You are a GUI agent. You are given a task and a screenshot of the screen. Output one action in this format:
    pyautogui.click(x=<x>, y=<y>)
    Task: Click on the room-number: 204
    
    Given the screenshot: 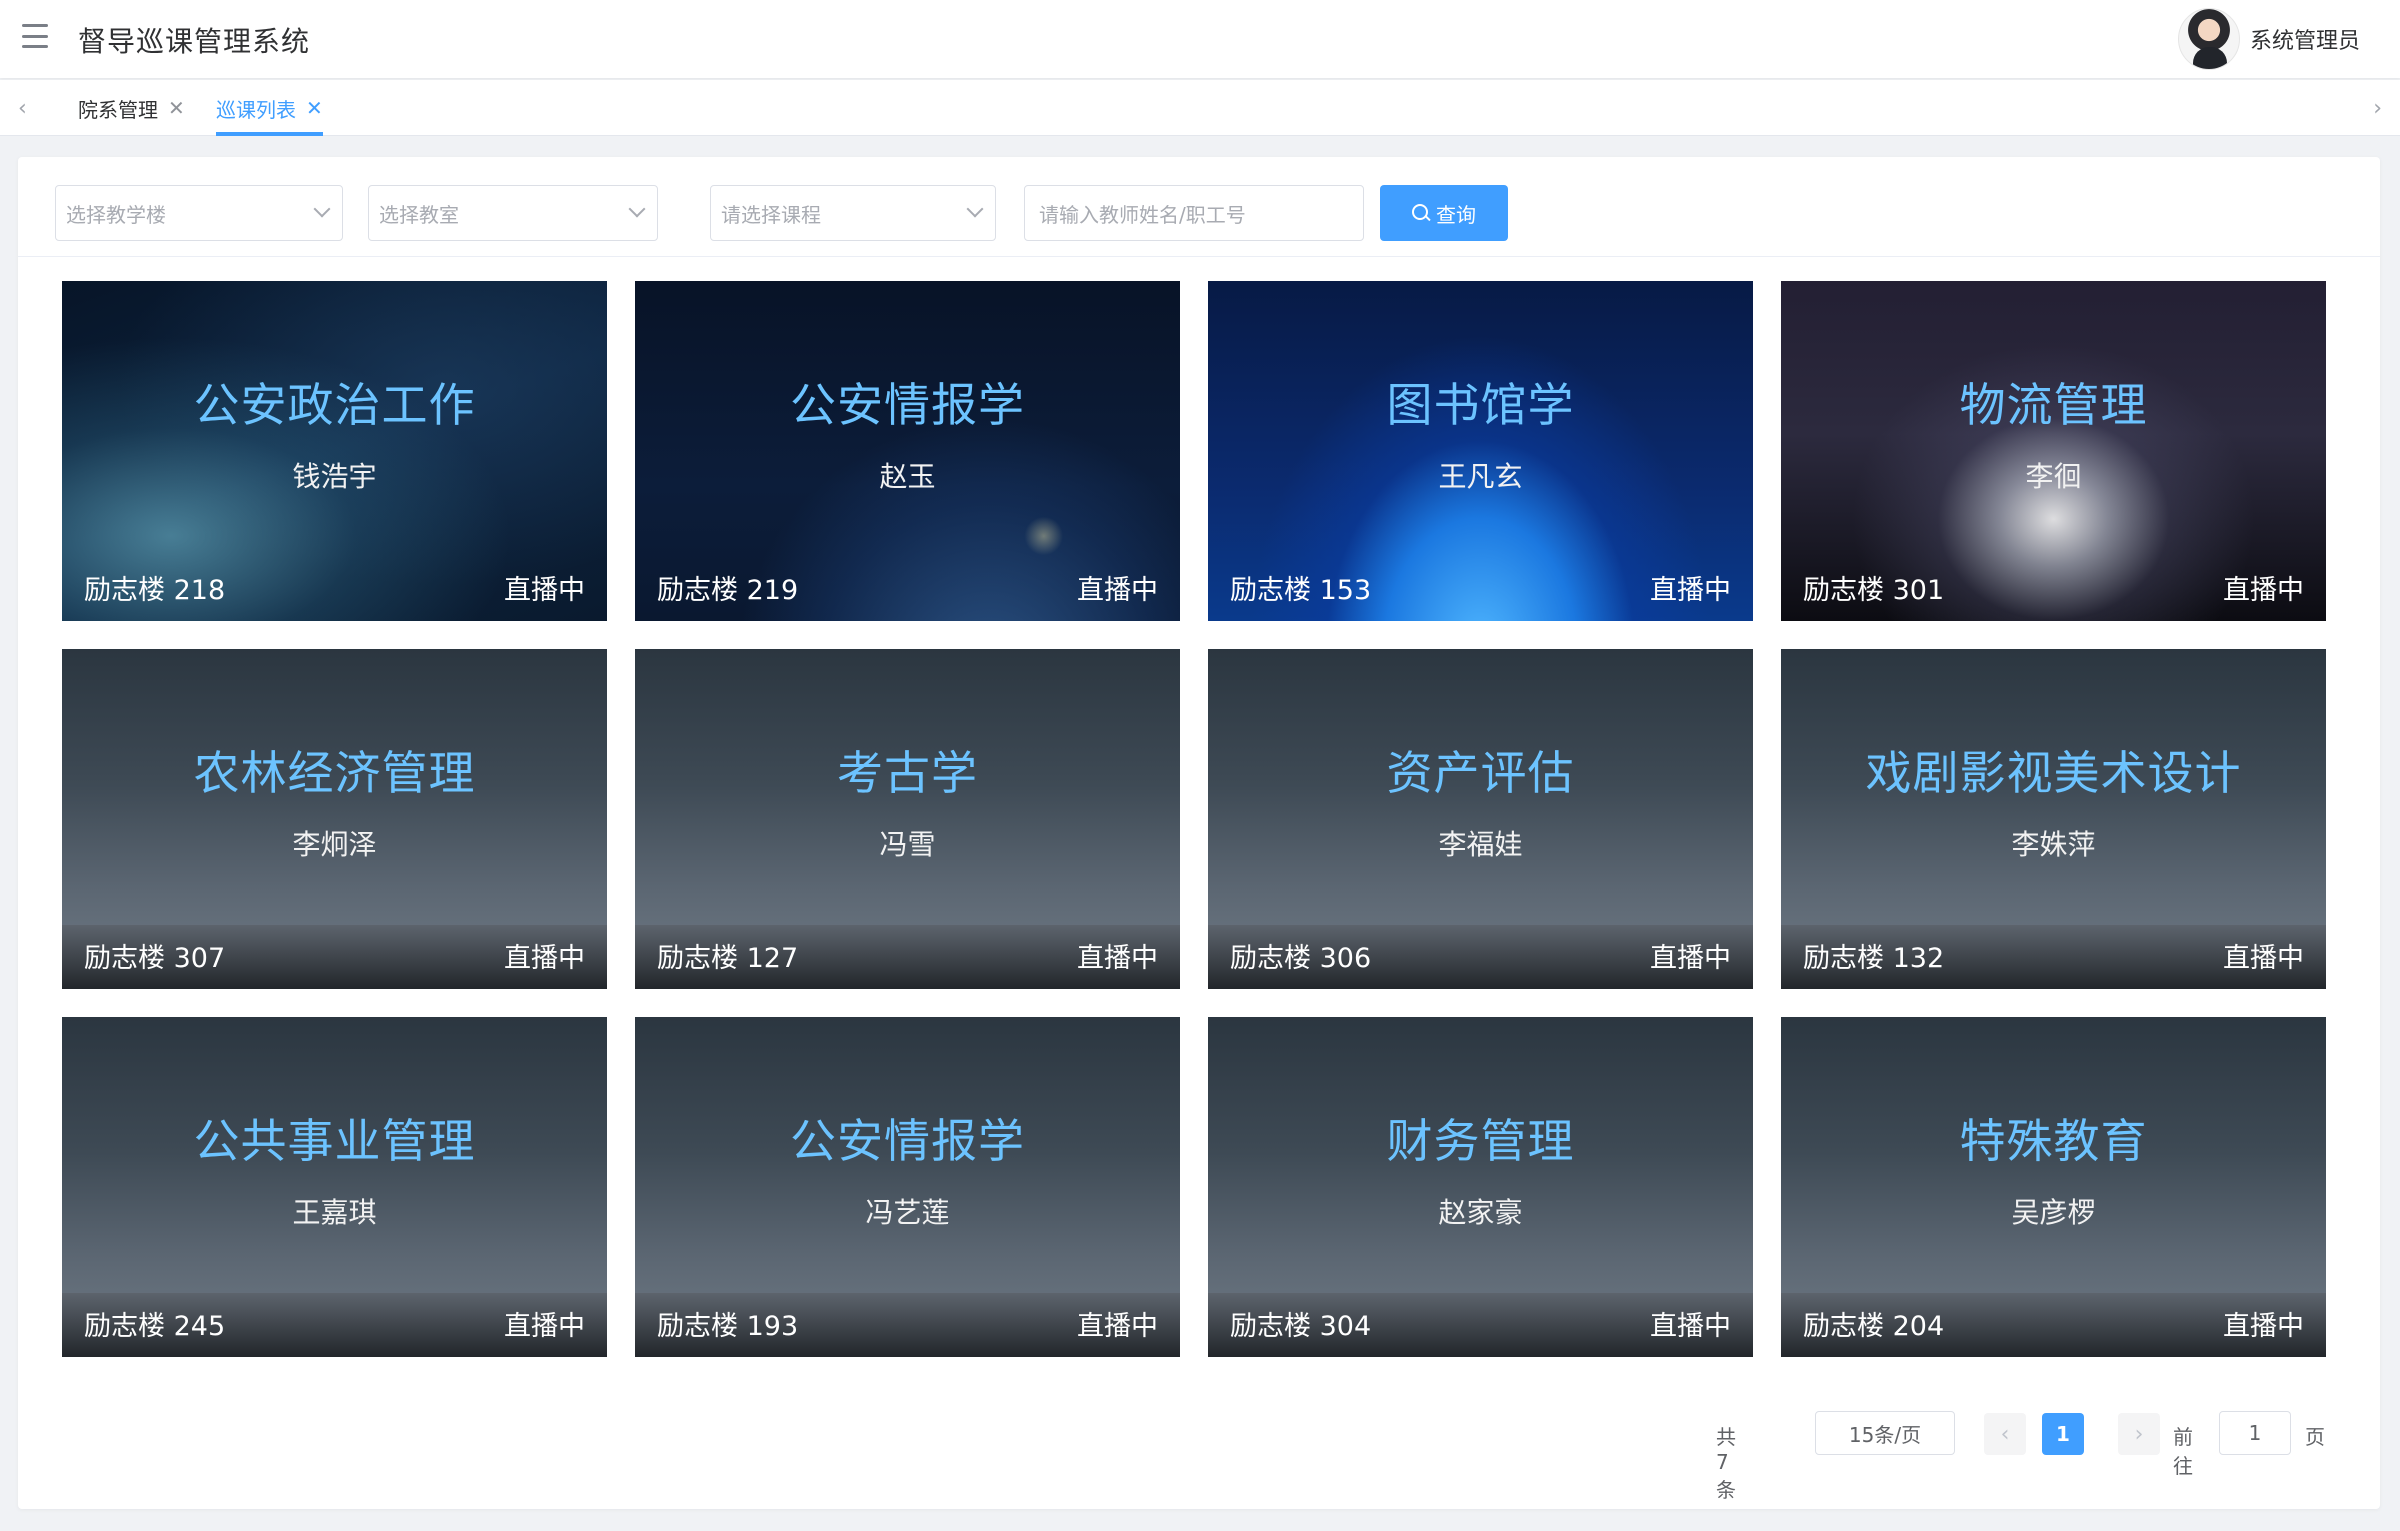 What is the action you would take?
    pyautogui.click(x=1918, y=1326)
    